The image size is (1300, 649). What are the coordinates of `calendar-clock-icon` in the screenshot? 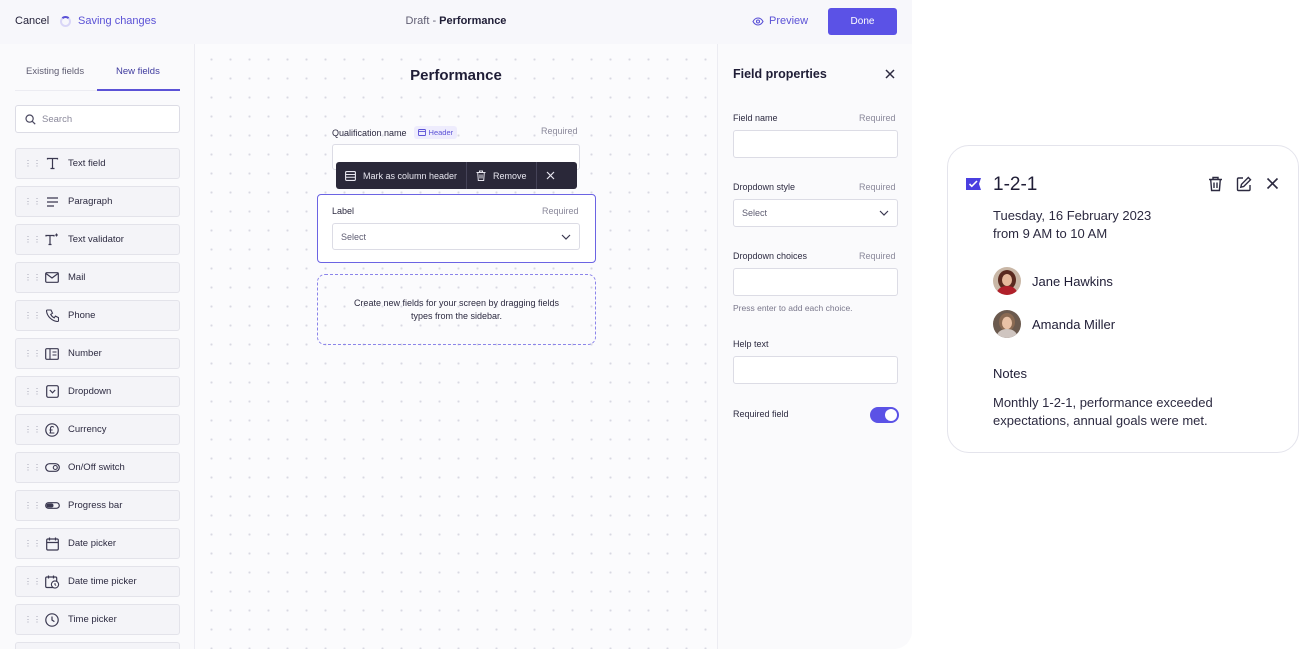 It's located at (52, 582).